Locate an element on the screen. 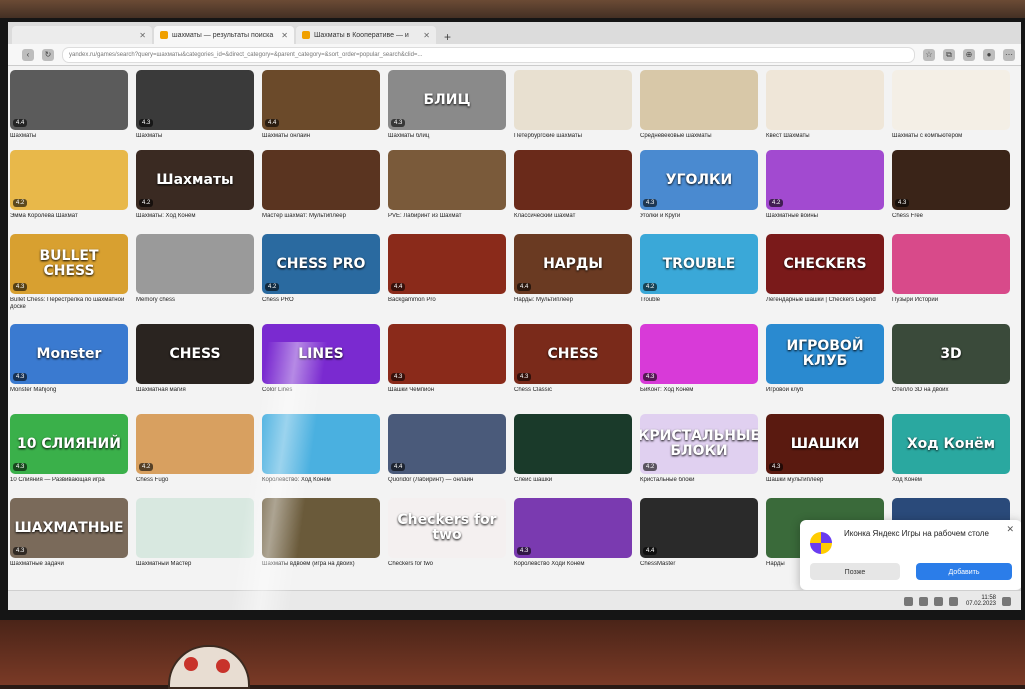 This screenshot has width=1025, height=689. game-title: Квест Шахматы is located at coordinates (825, 140).